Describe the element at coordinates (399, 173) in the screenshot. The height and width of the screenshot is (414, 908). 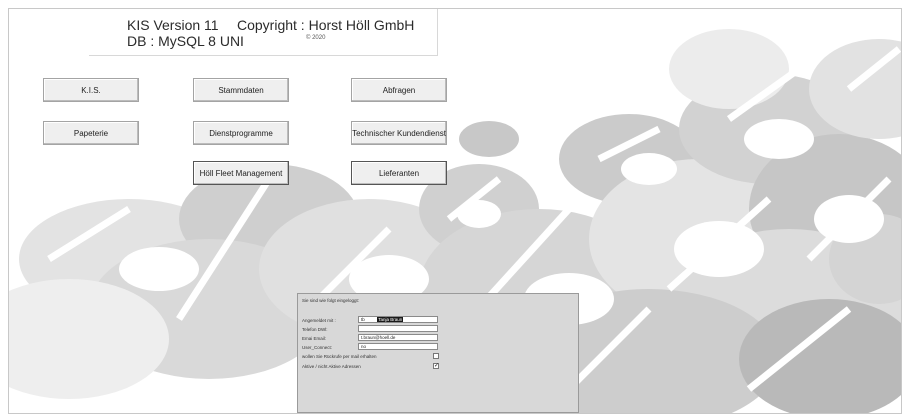
I see `lieferanten-button: Lieferanten` at that location.